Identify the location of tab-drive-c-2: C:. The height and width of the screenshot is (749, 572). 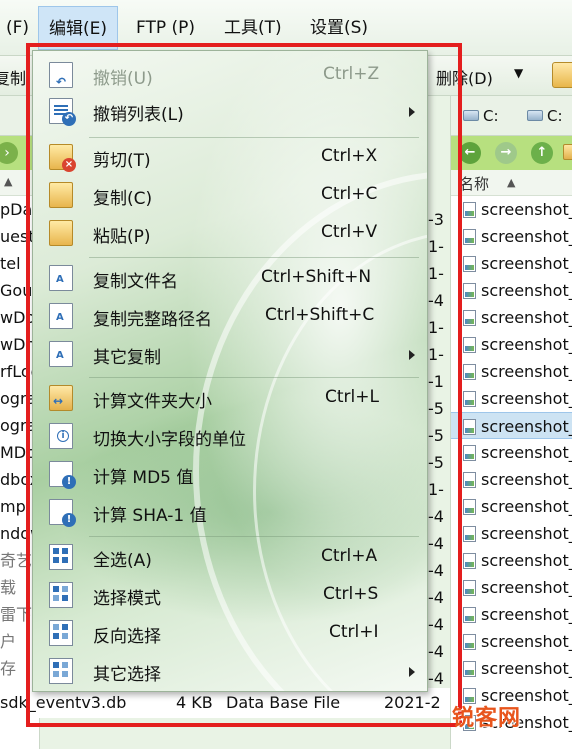
(544, 116).